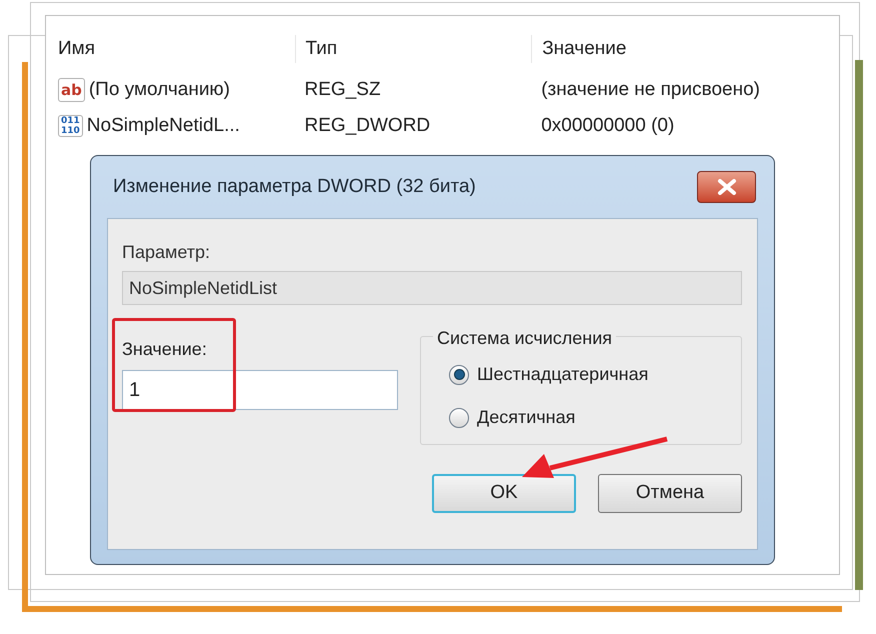 This screenshot has height=634, width=876. I want to click on value-type: REG_DWORD, so click(367, 125).